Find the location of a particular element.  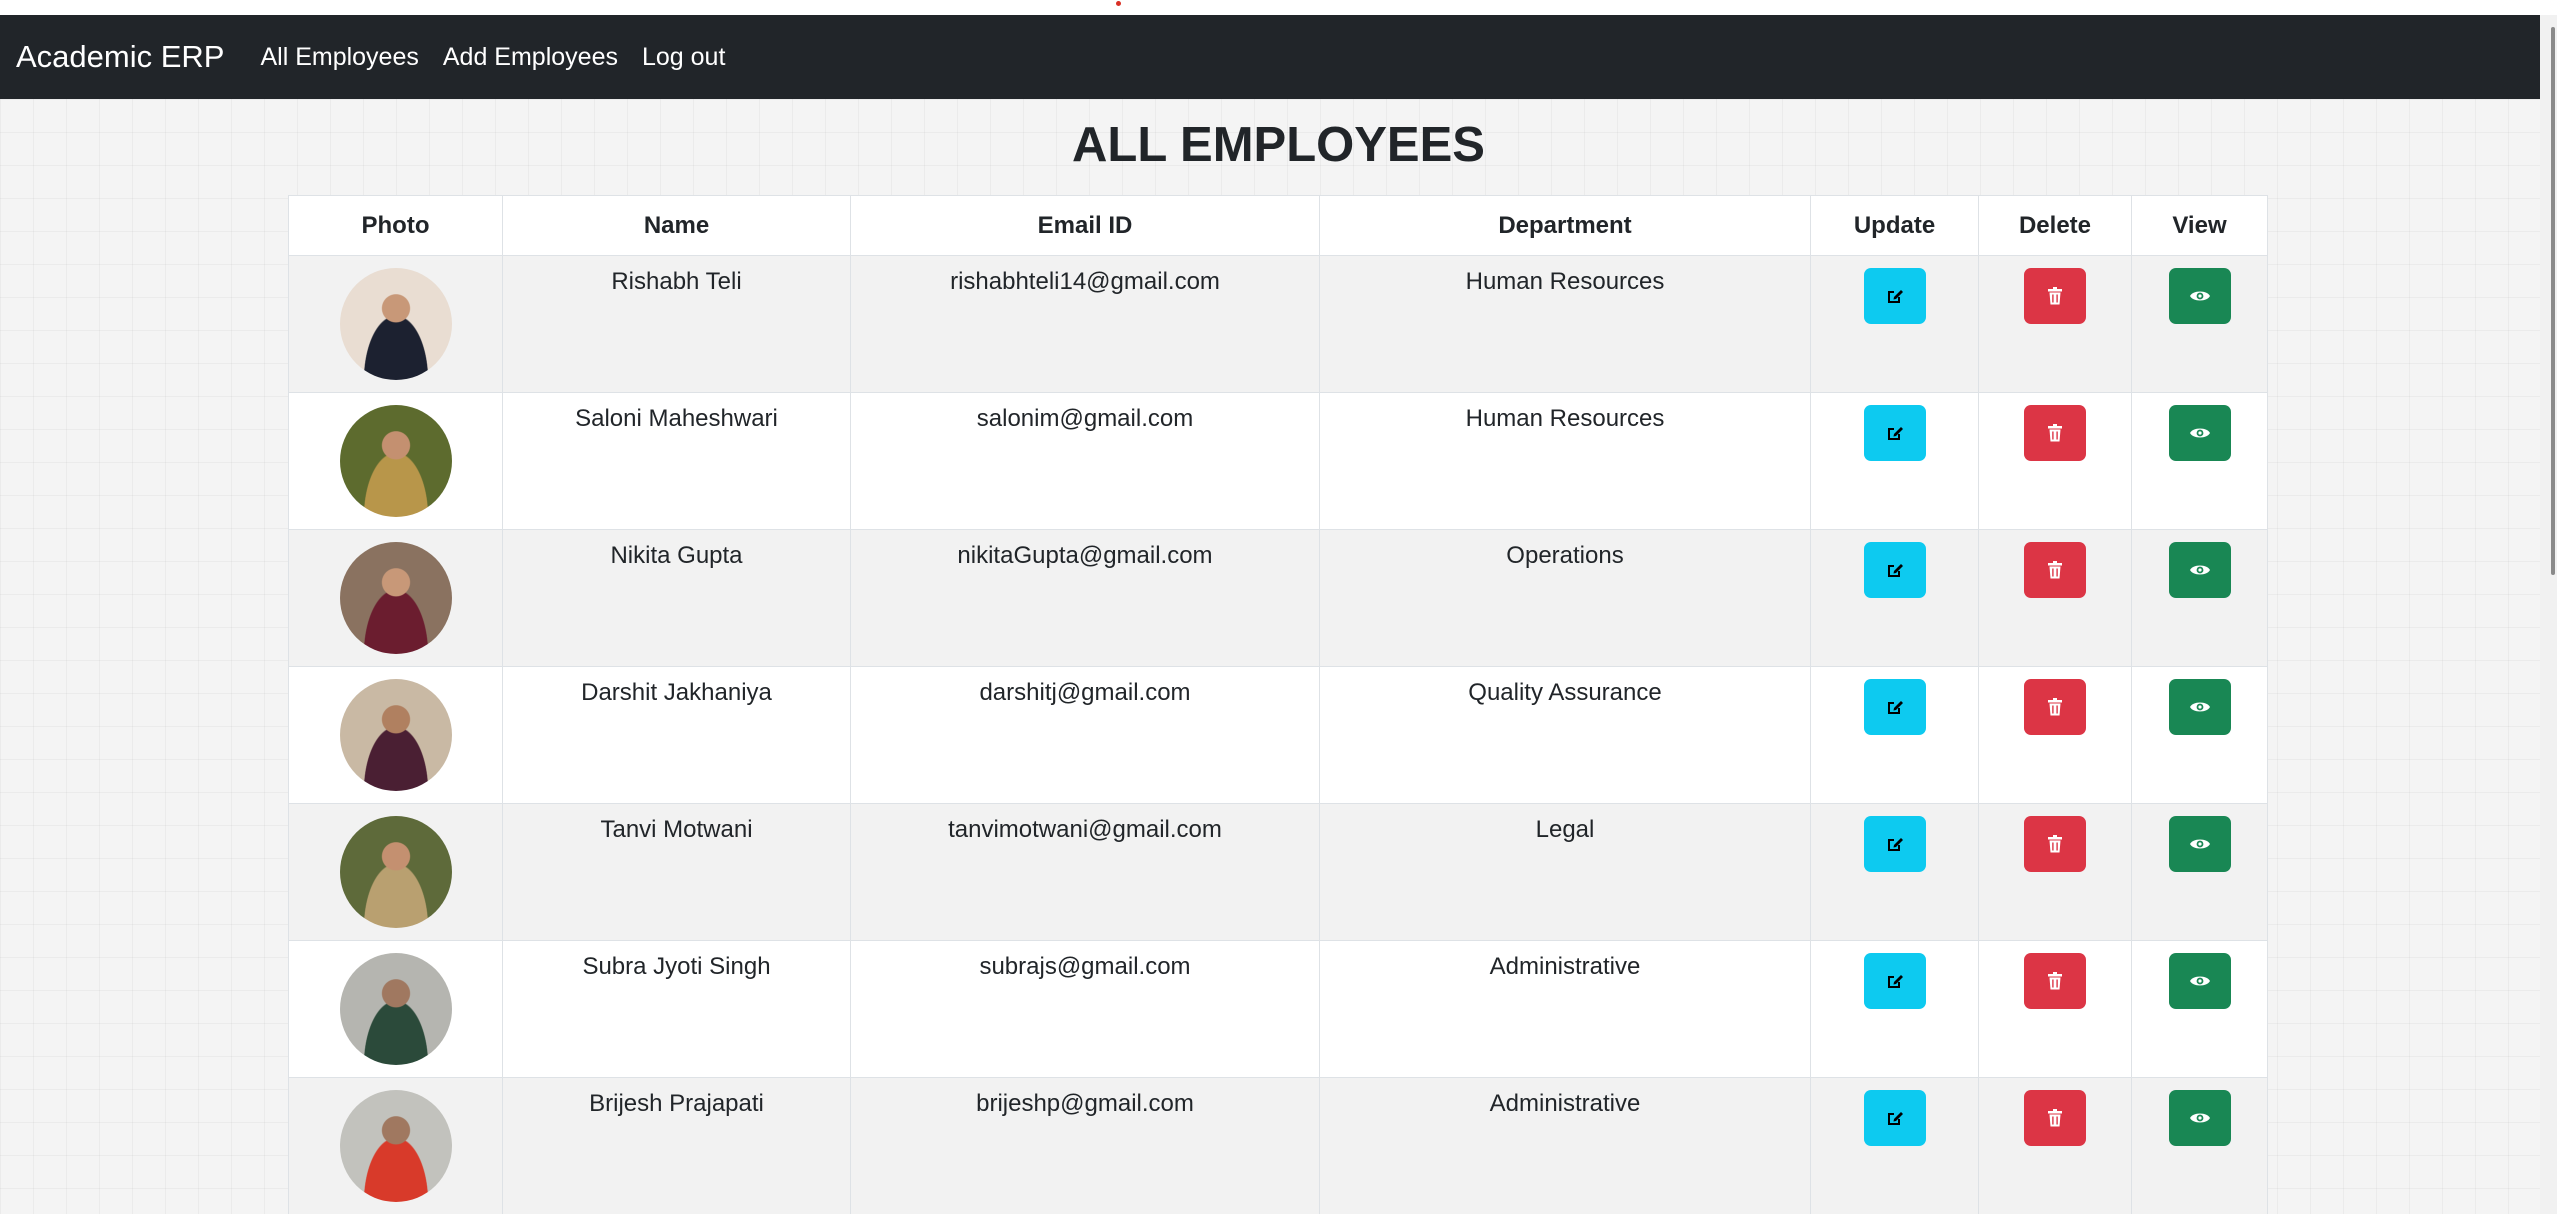

header-email: Email ID is located at coordinates (1085, 225).